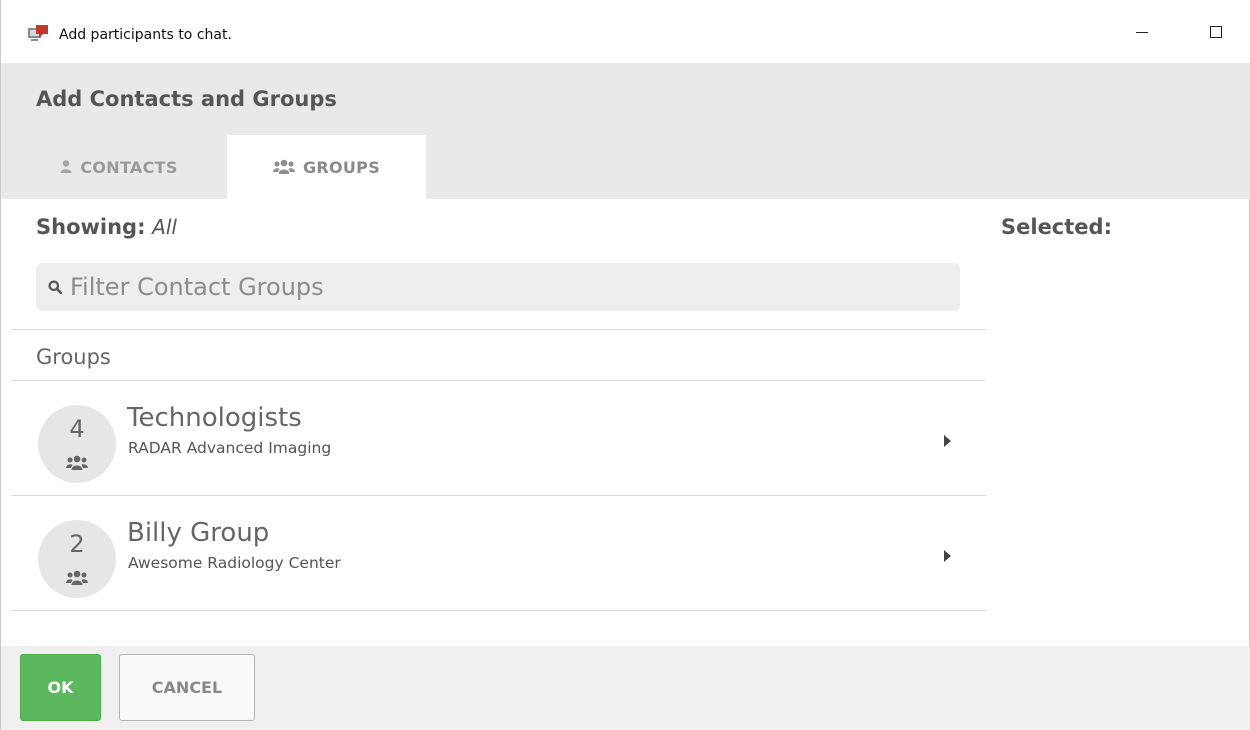 This screenshot has height=730, width=1250. I want to click on showing-label: Showing:, so click(91, 227).